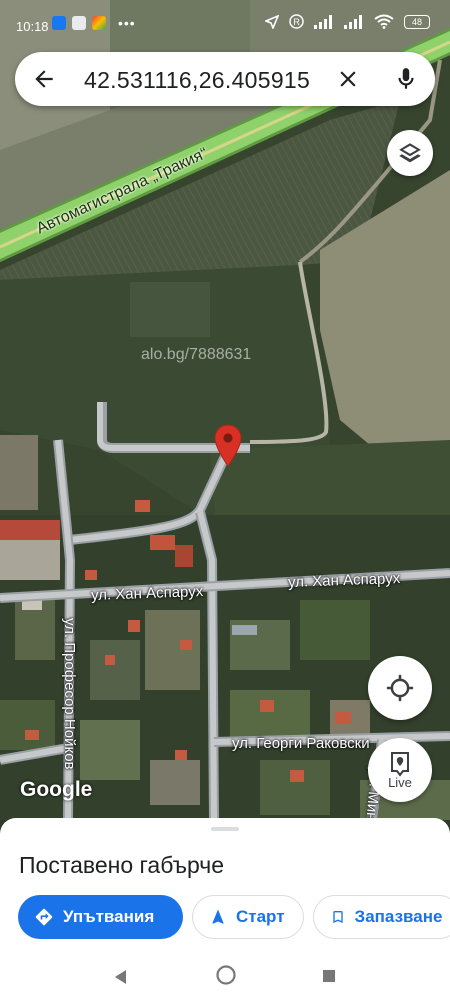 The width and height of the screenshot is (450, 1000). Describe the element at coordinates (400, 764) in the screenshot. I see `live-view-pin-icon` at that location.